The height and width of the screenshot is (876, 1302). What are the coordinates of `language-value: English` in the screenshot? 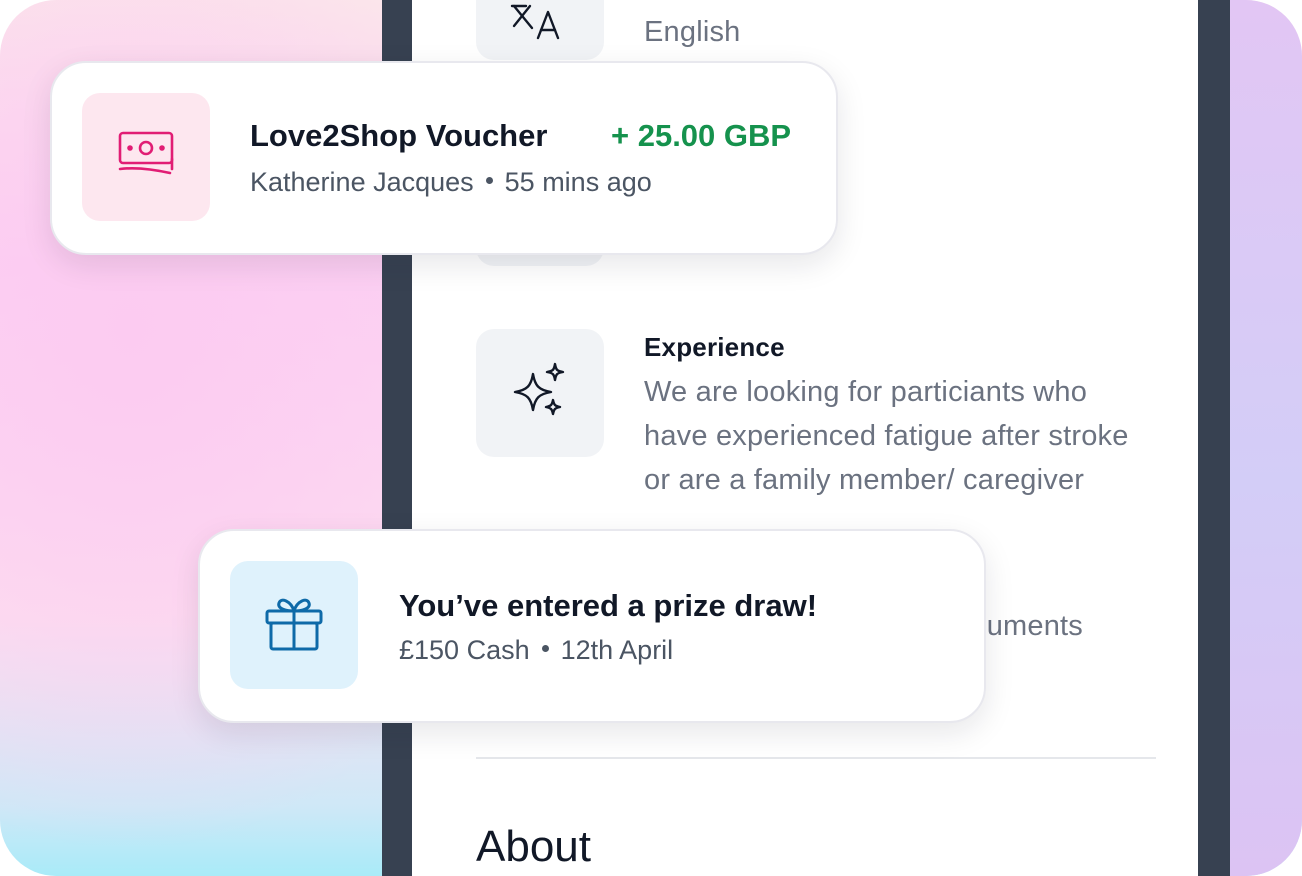 It's located at (692, 32).